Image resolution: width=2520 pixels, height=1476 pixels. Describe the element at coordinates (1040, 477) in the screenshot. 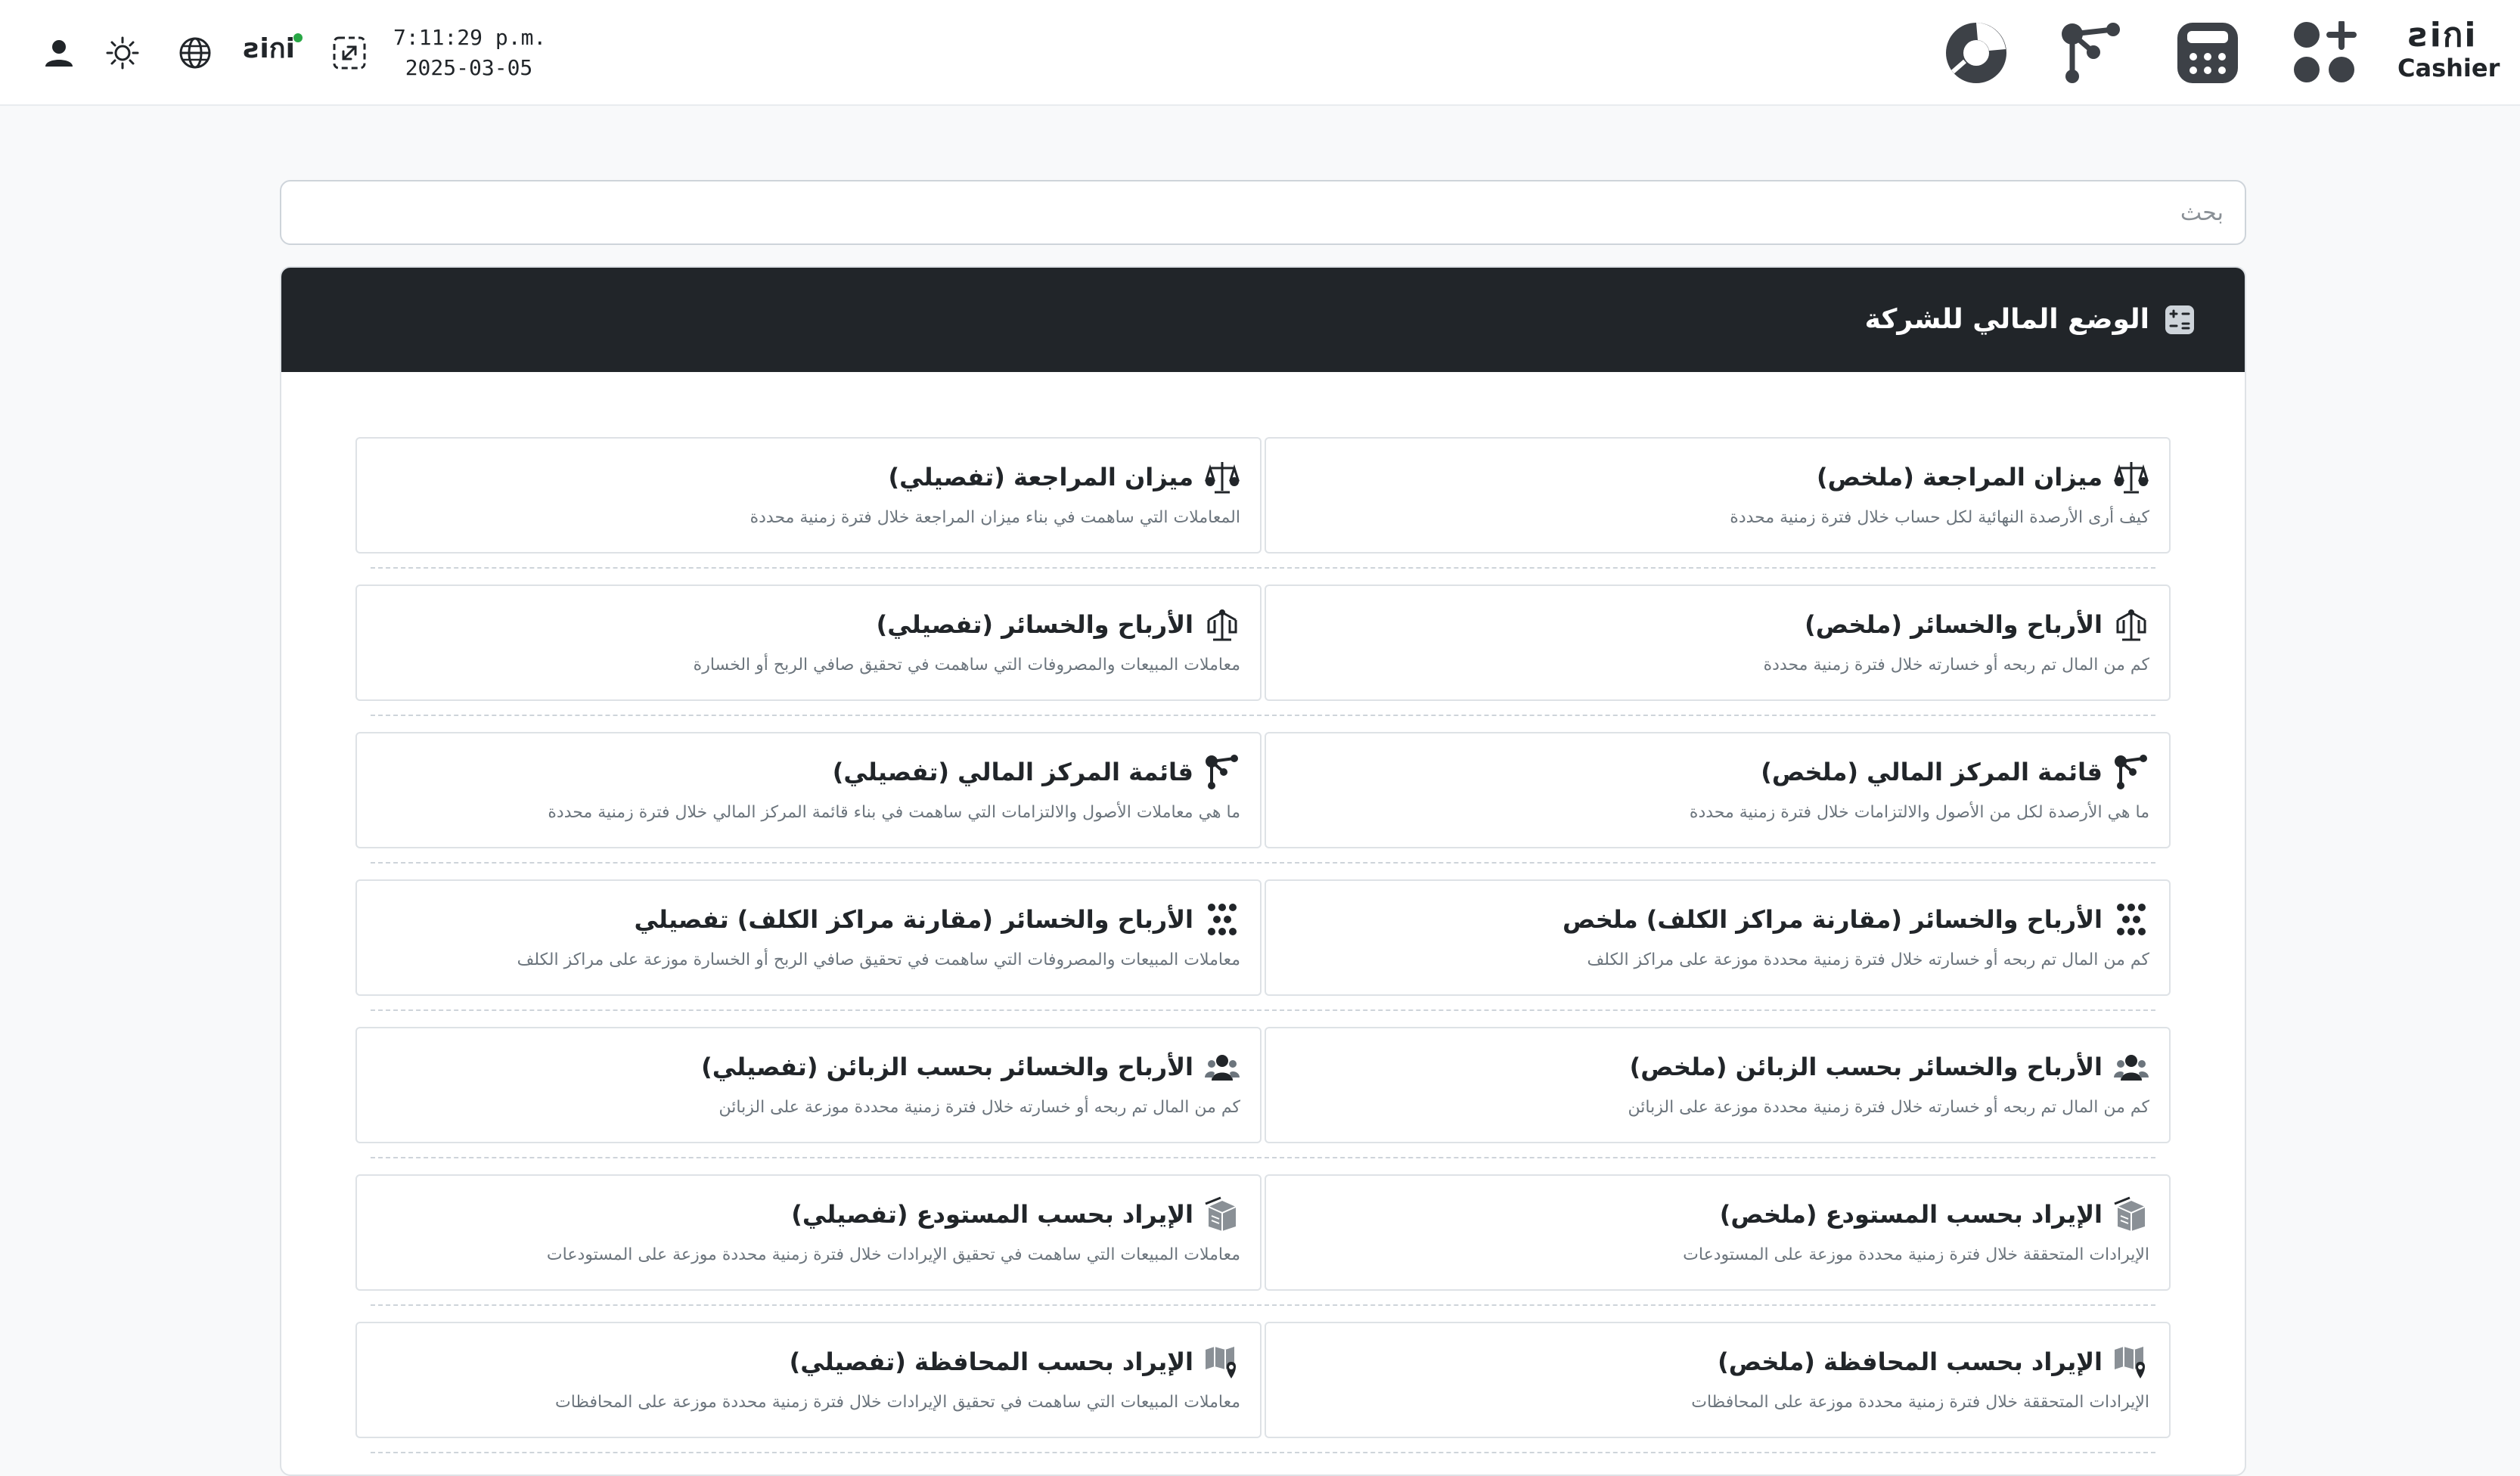

I see `report-title: ميزان المراجعة (تفصيلي)` at that location.